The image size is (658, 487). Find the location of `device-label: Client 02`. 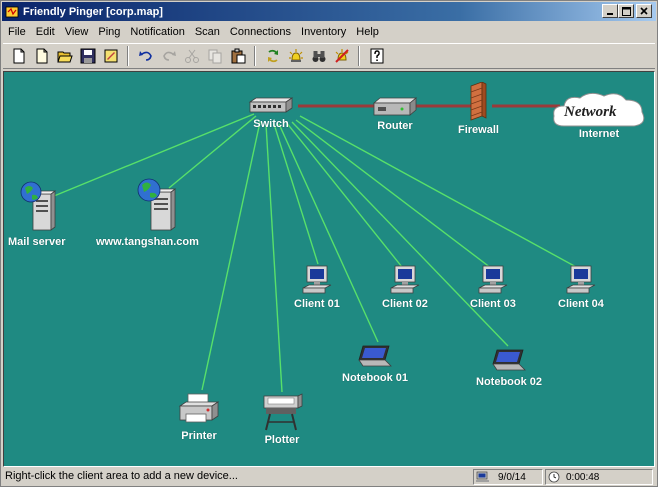

device-label: Client 02 is located at coordinates (405, 304).